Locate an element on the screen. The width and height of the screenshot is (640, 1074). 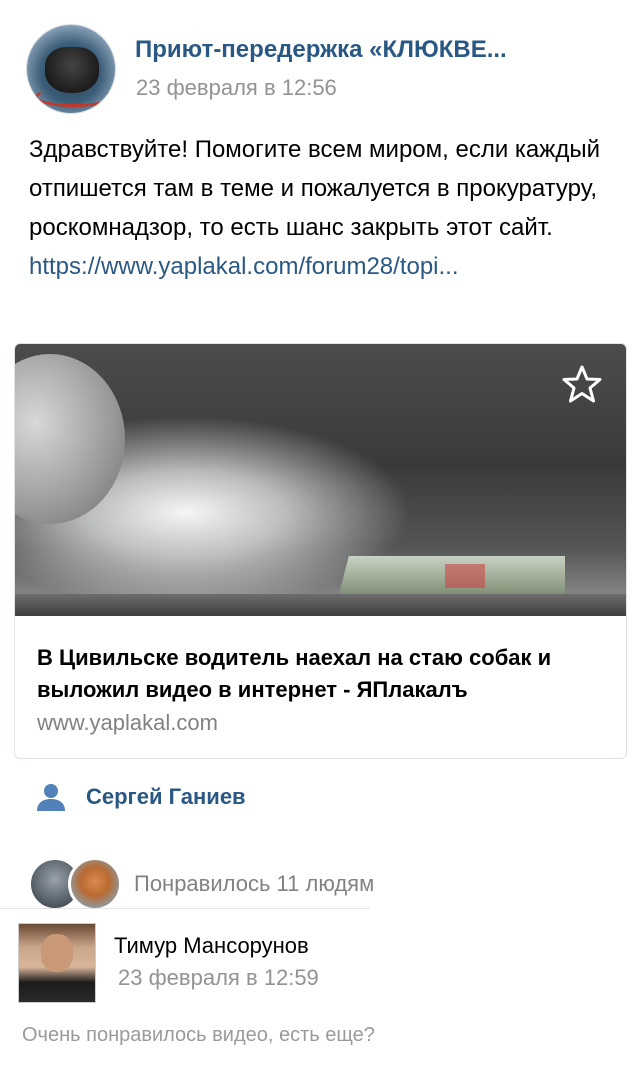
comment-date: 23 февраля в 12:59 is located at coordinates (218, 977).